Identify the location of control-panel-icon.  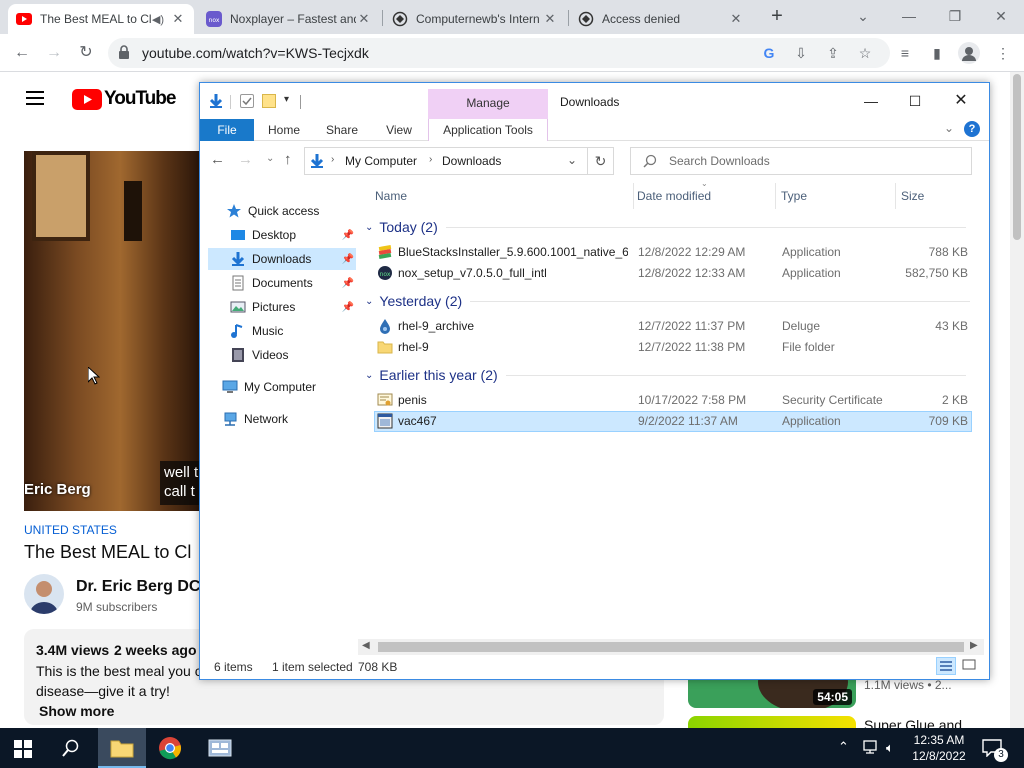
(220, 748).